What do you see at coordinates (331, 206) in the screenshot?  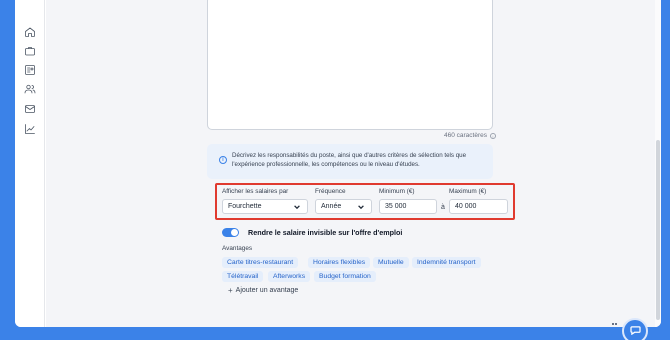 I see `frequency-value: Année` at bounding box center [331, 206].